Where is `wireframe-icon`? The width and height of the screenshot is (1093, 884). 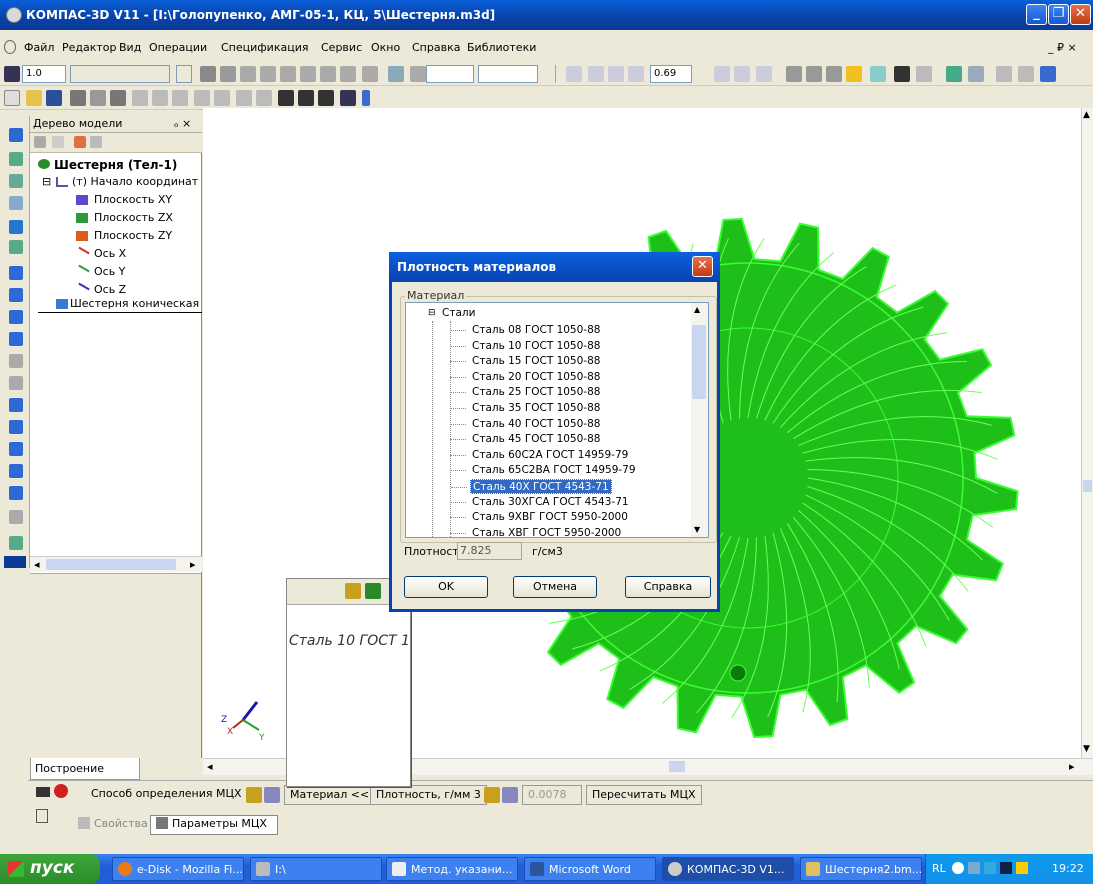 wireframe-icon is located at coordinates (794, 74).